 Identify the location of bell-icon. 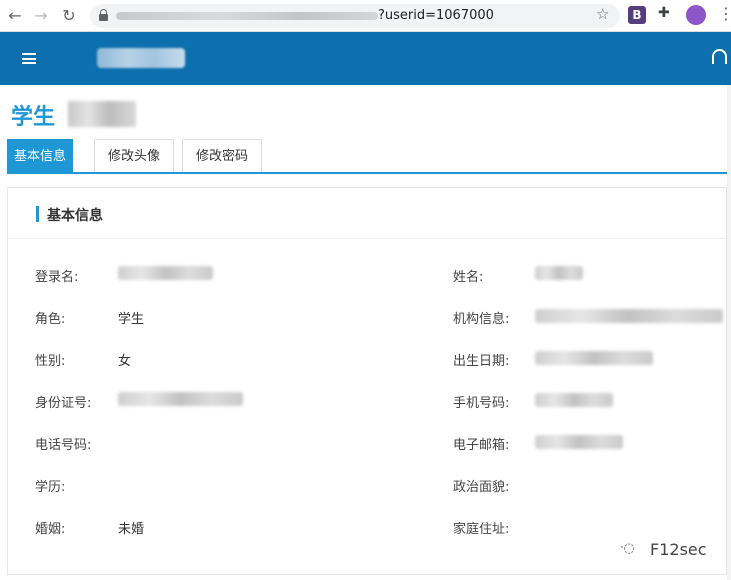
(719, 56).